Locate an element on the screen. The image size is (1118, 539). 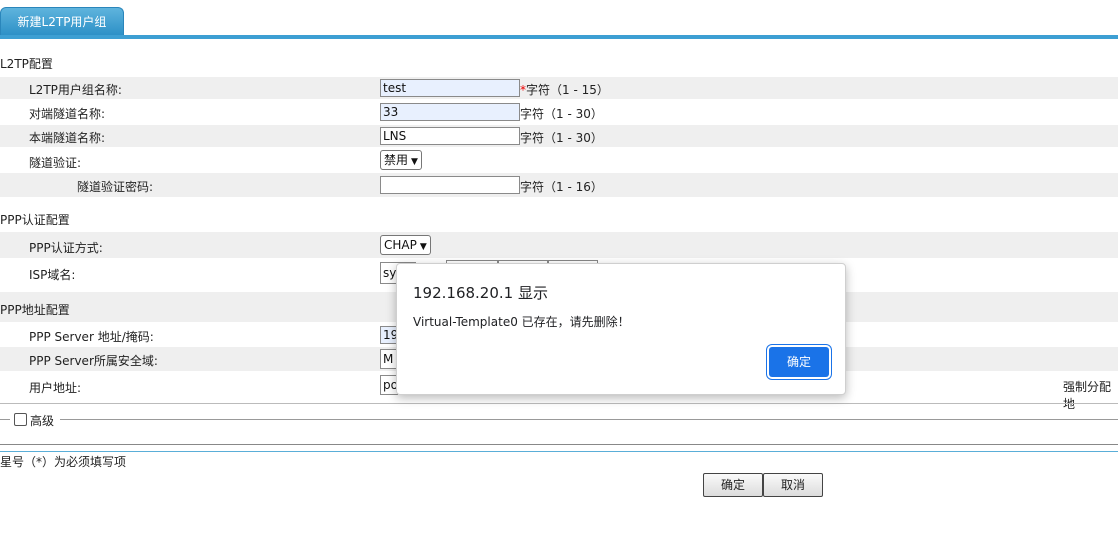
ppp-auth-method-select: CHAP ▼ is located at coordinates (405, 245).